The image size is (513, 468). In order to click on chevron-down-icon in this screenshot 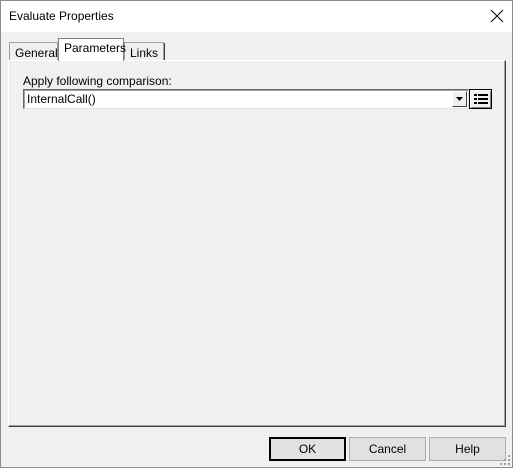, I will do `click(459, 99)`.